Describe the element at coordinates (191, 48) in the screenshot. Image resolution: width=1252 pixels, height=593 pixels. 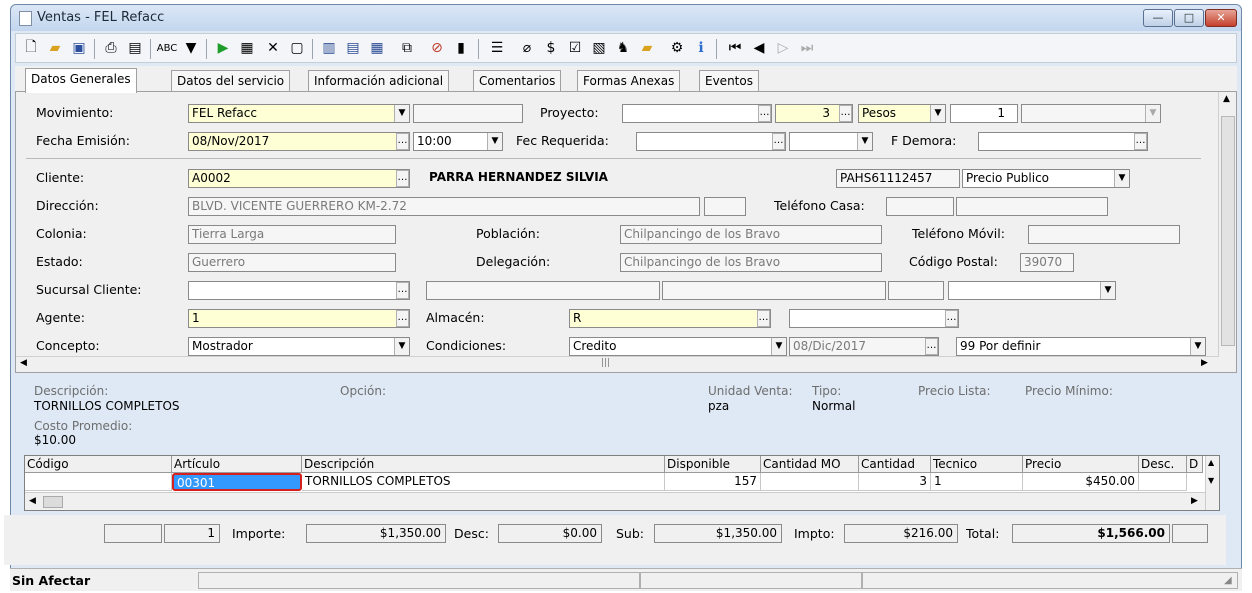
I see `filter-icon: ▼` at that location.